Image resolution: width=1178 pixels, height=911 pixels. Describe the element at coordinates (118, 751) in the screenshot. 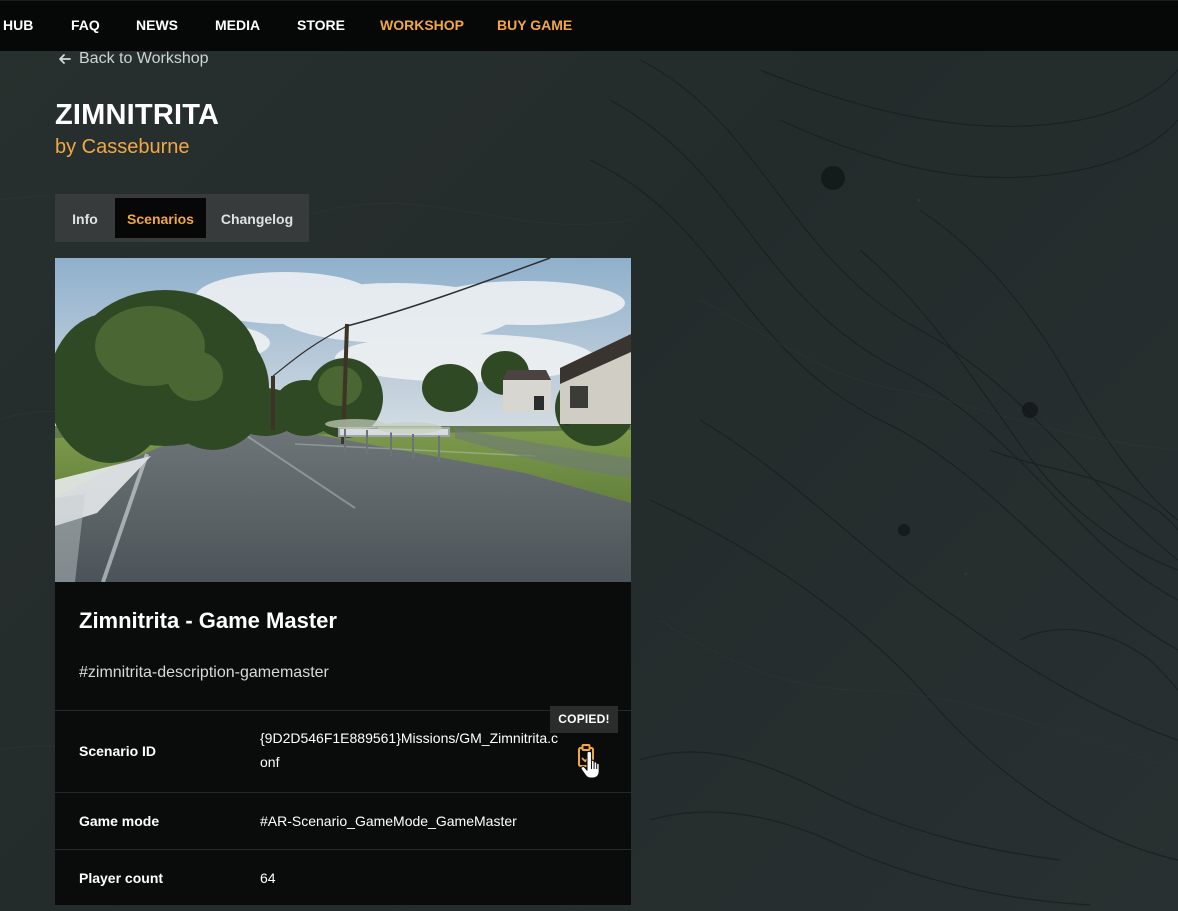

I see `scenario-id-label: Scenario ID` at that location.